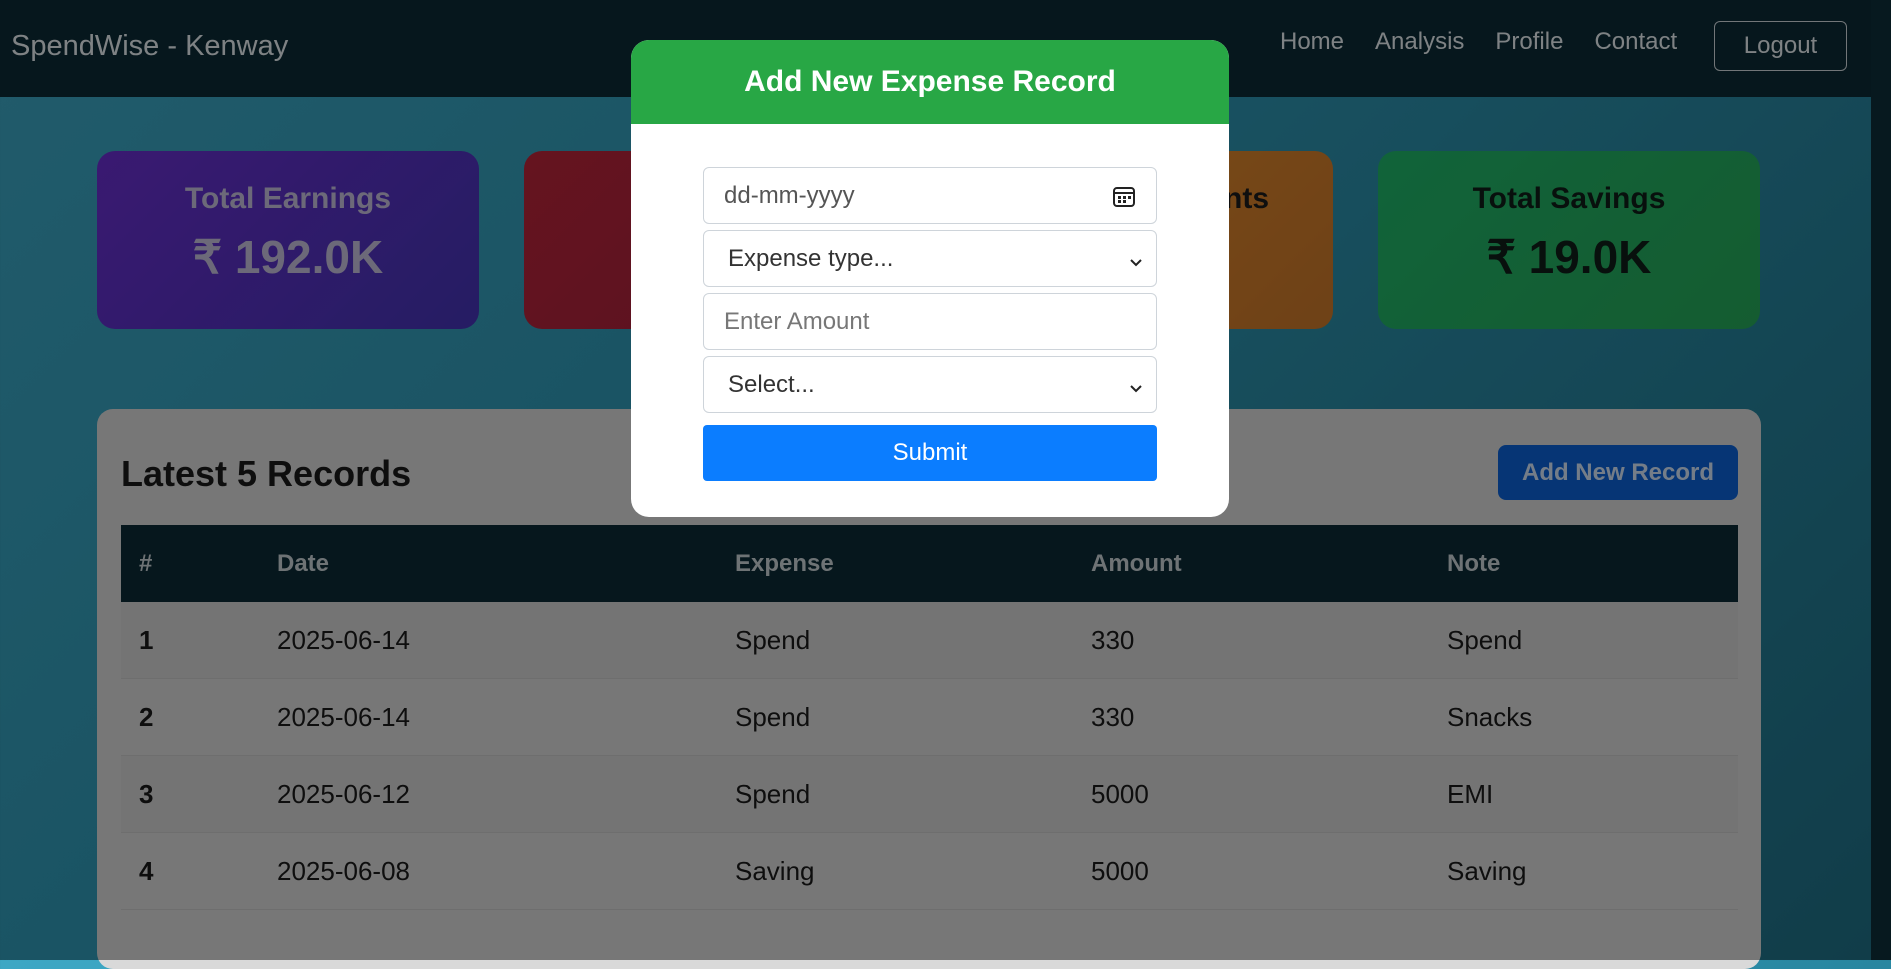  What do you see at coordinates (930, 321) in the screenshot?
I see `amount-input: Enter Amount` at bounding box center [930, 321].